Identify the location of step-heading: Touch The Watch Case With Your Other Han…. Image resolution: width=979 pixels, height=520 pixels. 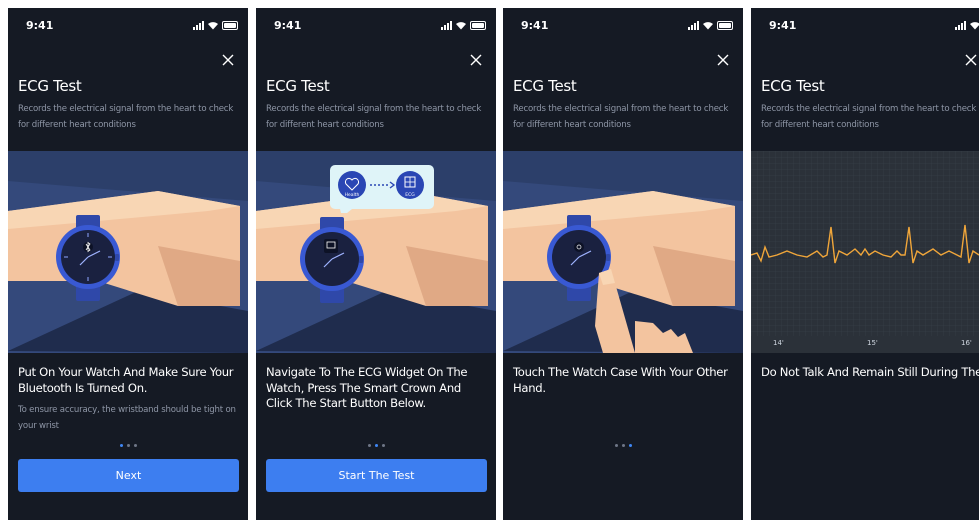
(620, 380).